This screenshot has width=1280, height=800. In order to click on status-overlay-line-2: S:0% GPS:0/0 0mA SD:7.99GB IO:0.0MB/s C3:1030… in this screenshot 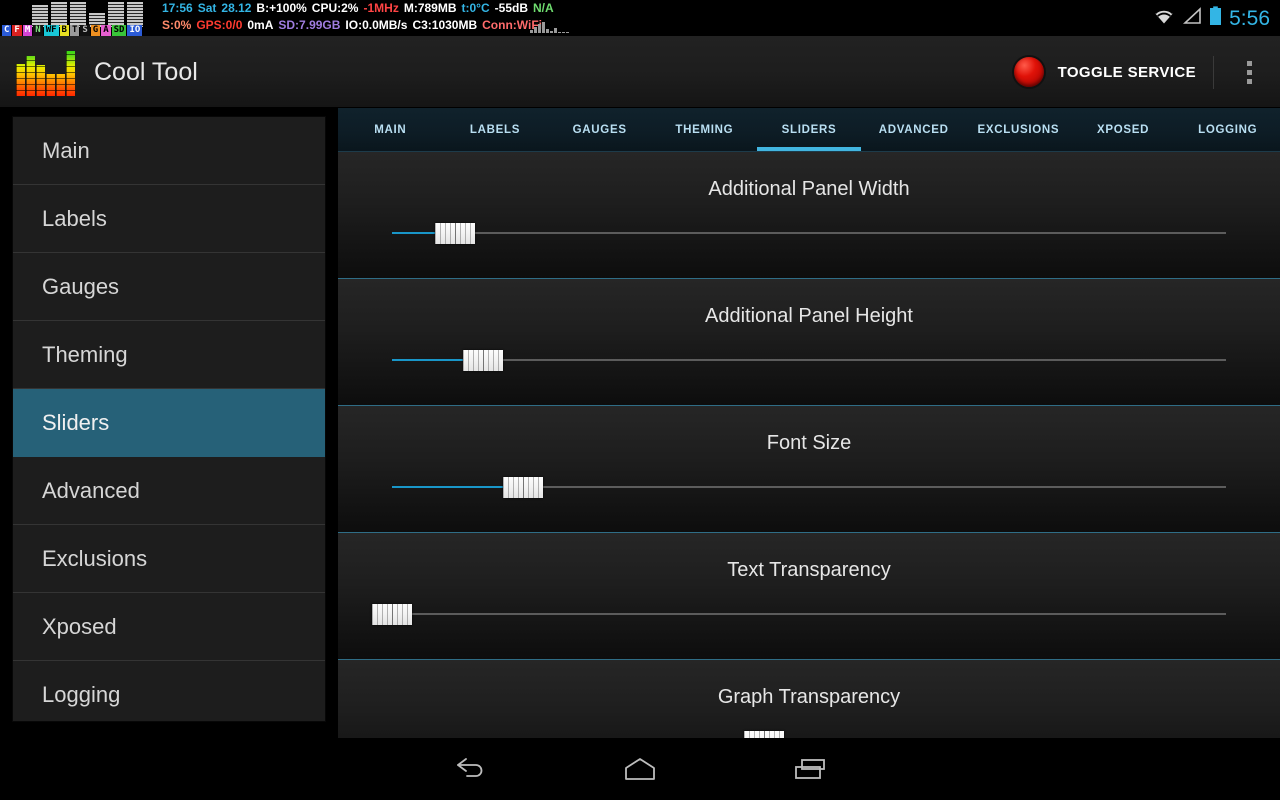, I will do `click(360, 25)`.